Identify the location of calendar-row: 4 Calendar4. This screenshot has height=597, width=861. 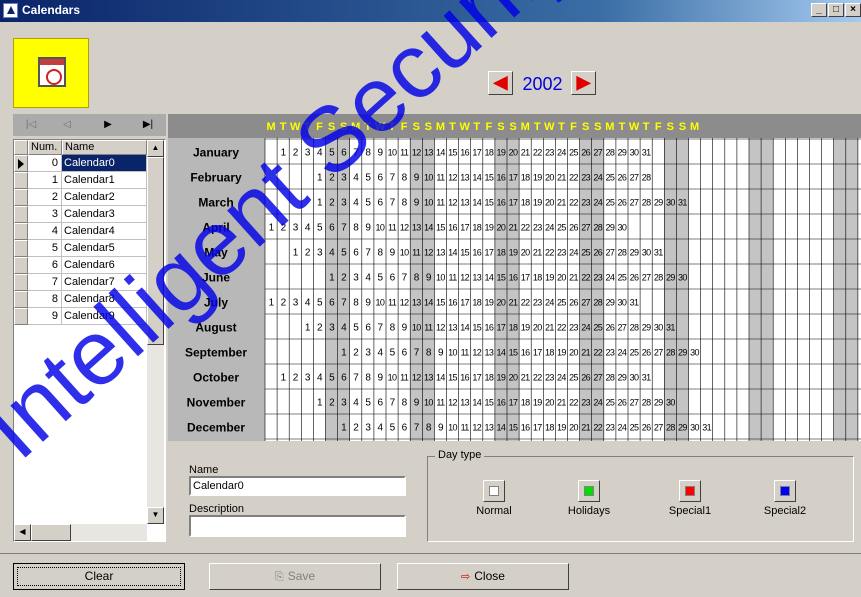
(80, 231).